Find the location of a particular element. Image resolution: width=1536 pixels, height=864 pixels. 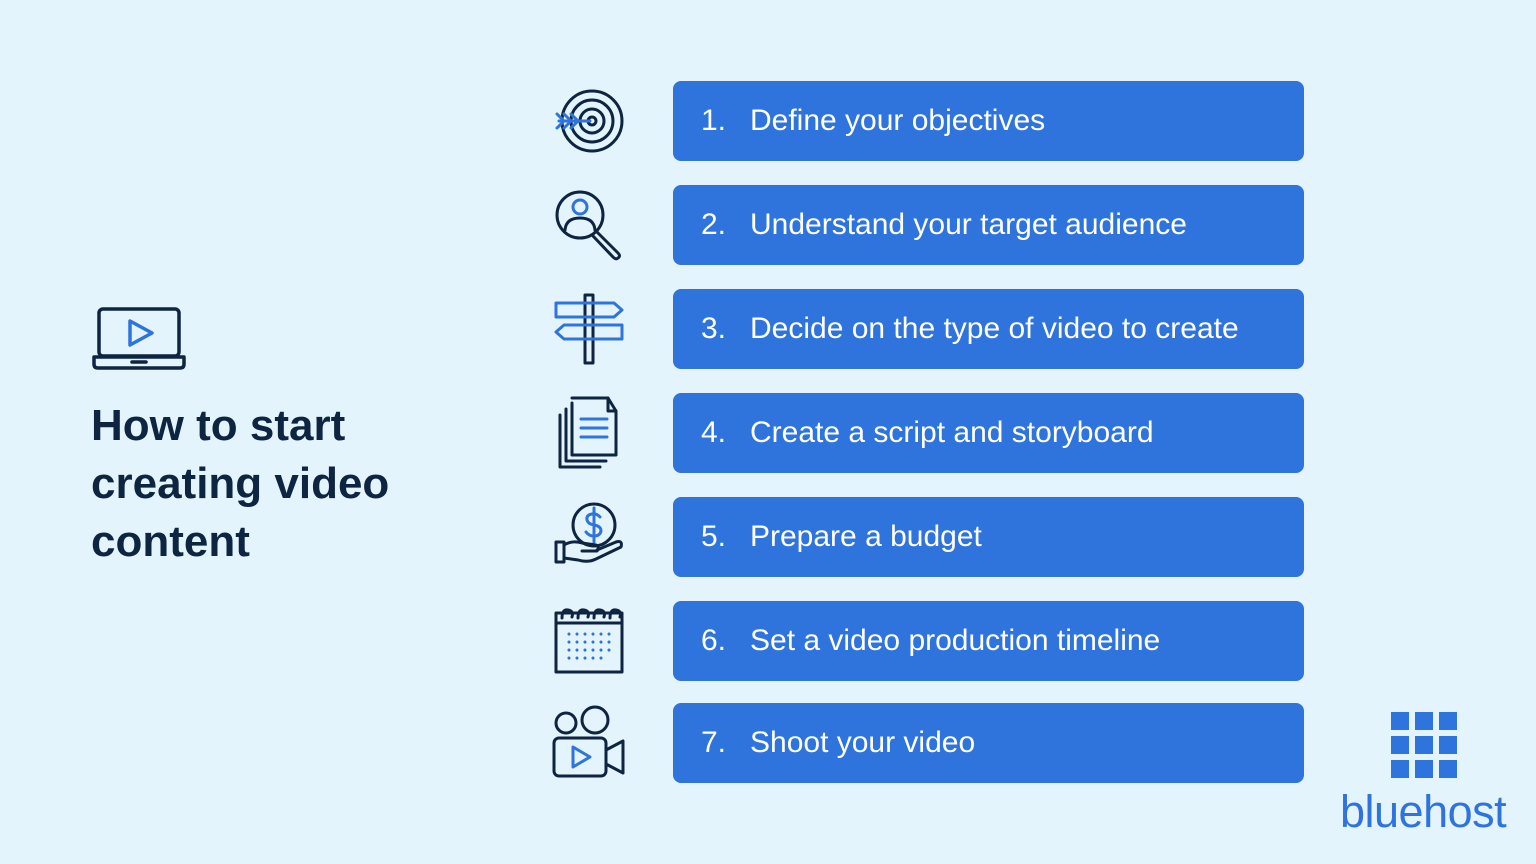

step-item: 1. Define your objectives is located at coordinates (988, 121).